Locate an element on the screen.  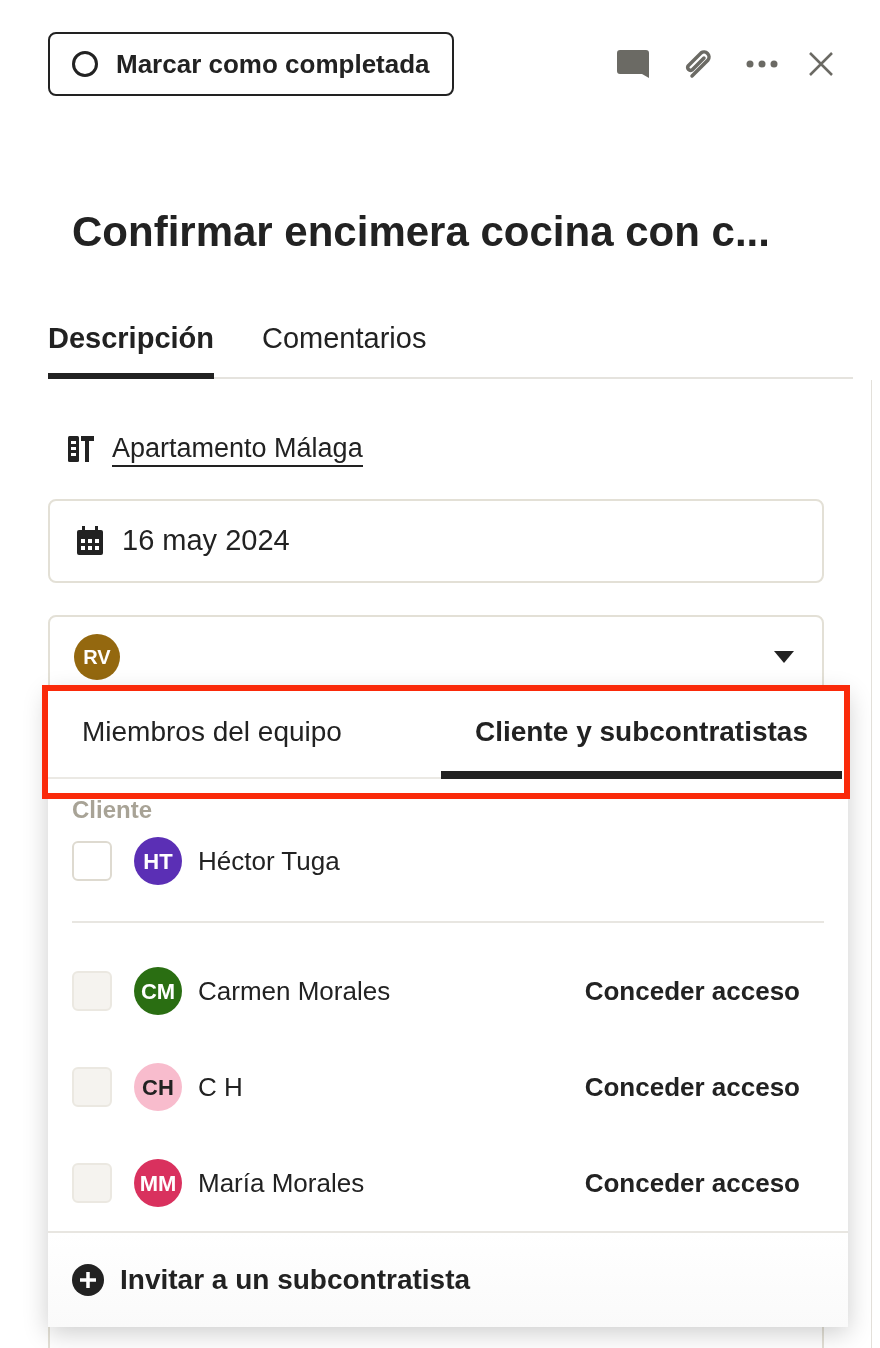
avatar: HT is located at coordinates (158, 861).